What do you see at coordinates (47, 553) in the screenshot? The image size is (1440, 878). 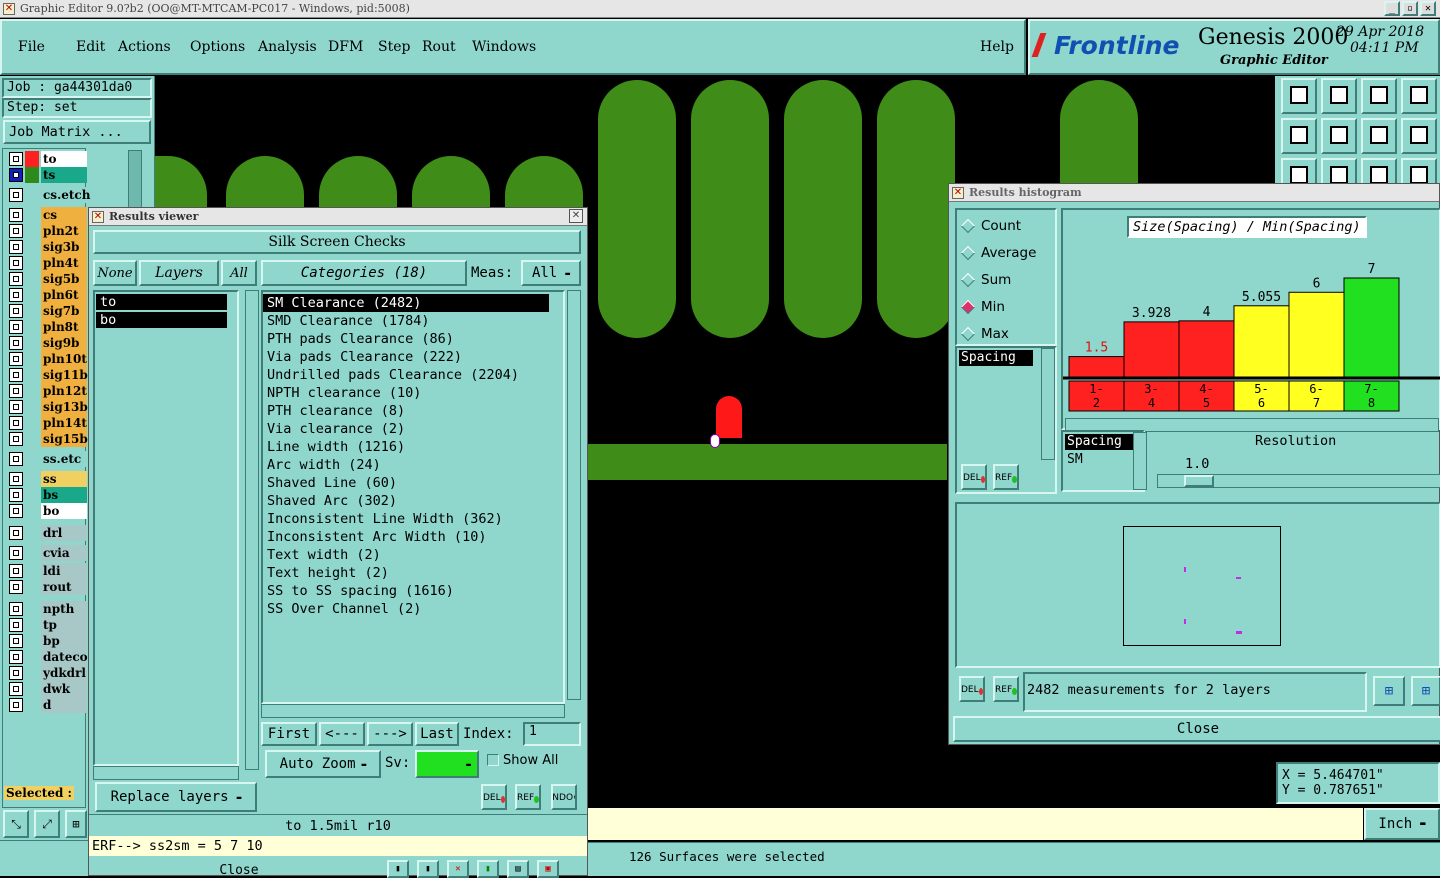 I see `layer-row-cvia: cvia` at bounding box center [47, 553].